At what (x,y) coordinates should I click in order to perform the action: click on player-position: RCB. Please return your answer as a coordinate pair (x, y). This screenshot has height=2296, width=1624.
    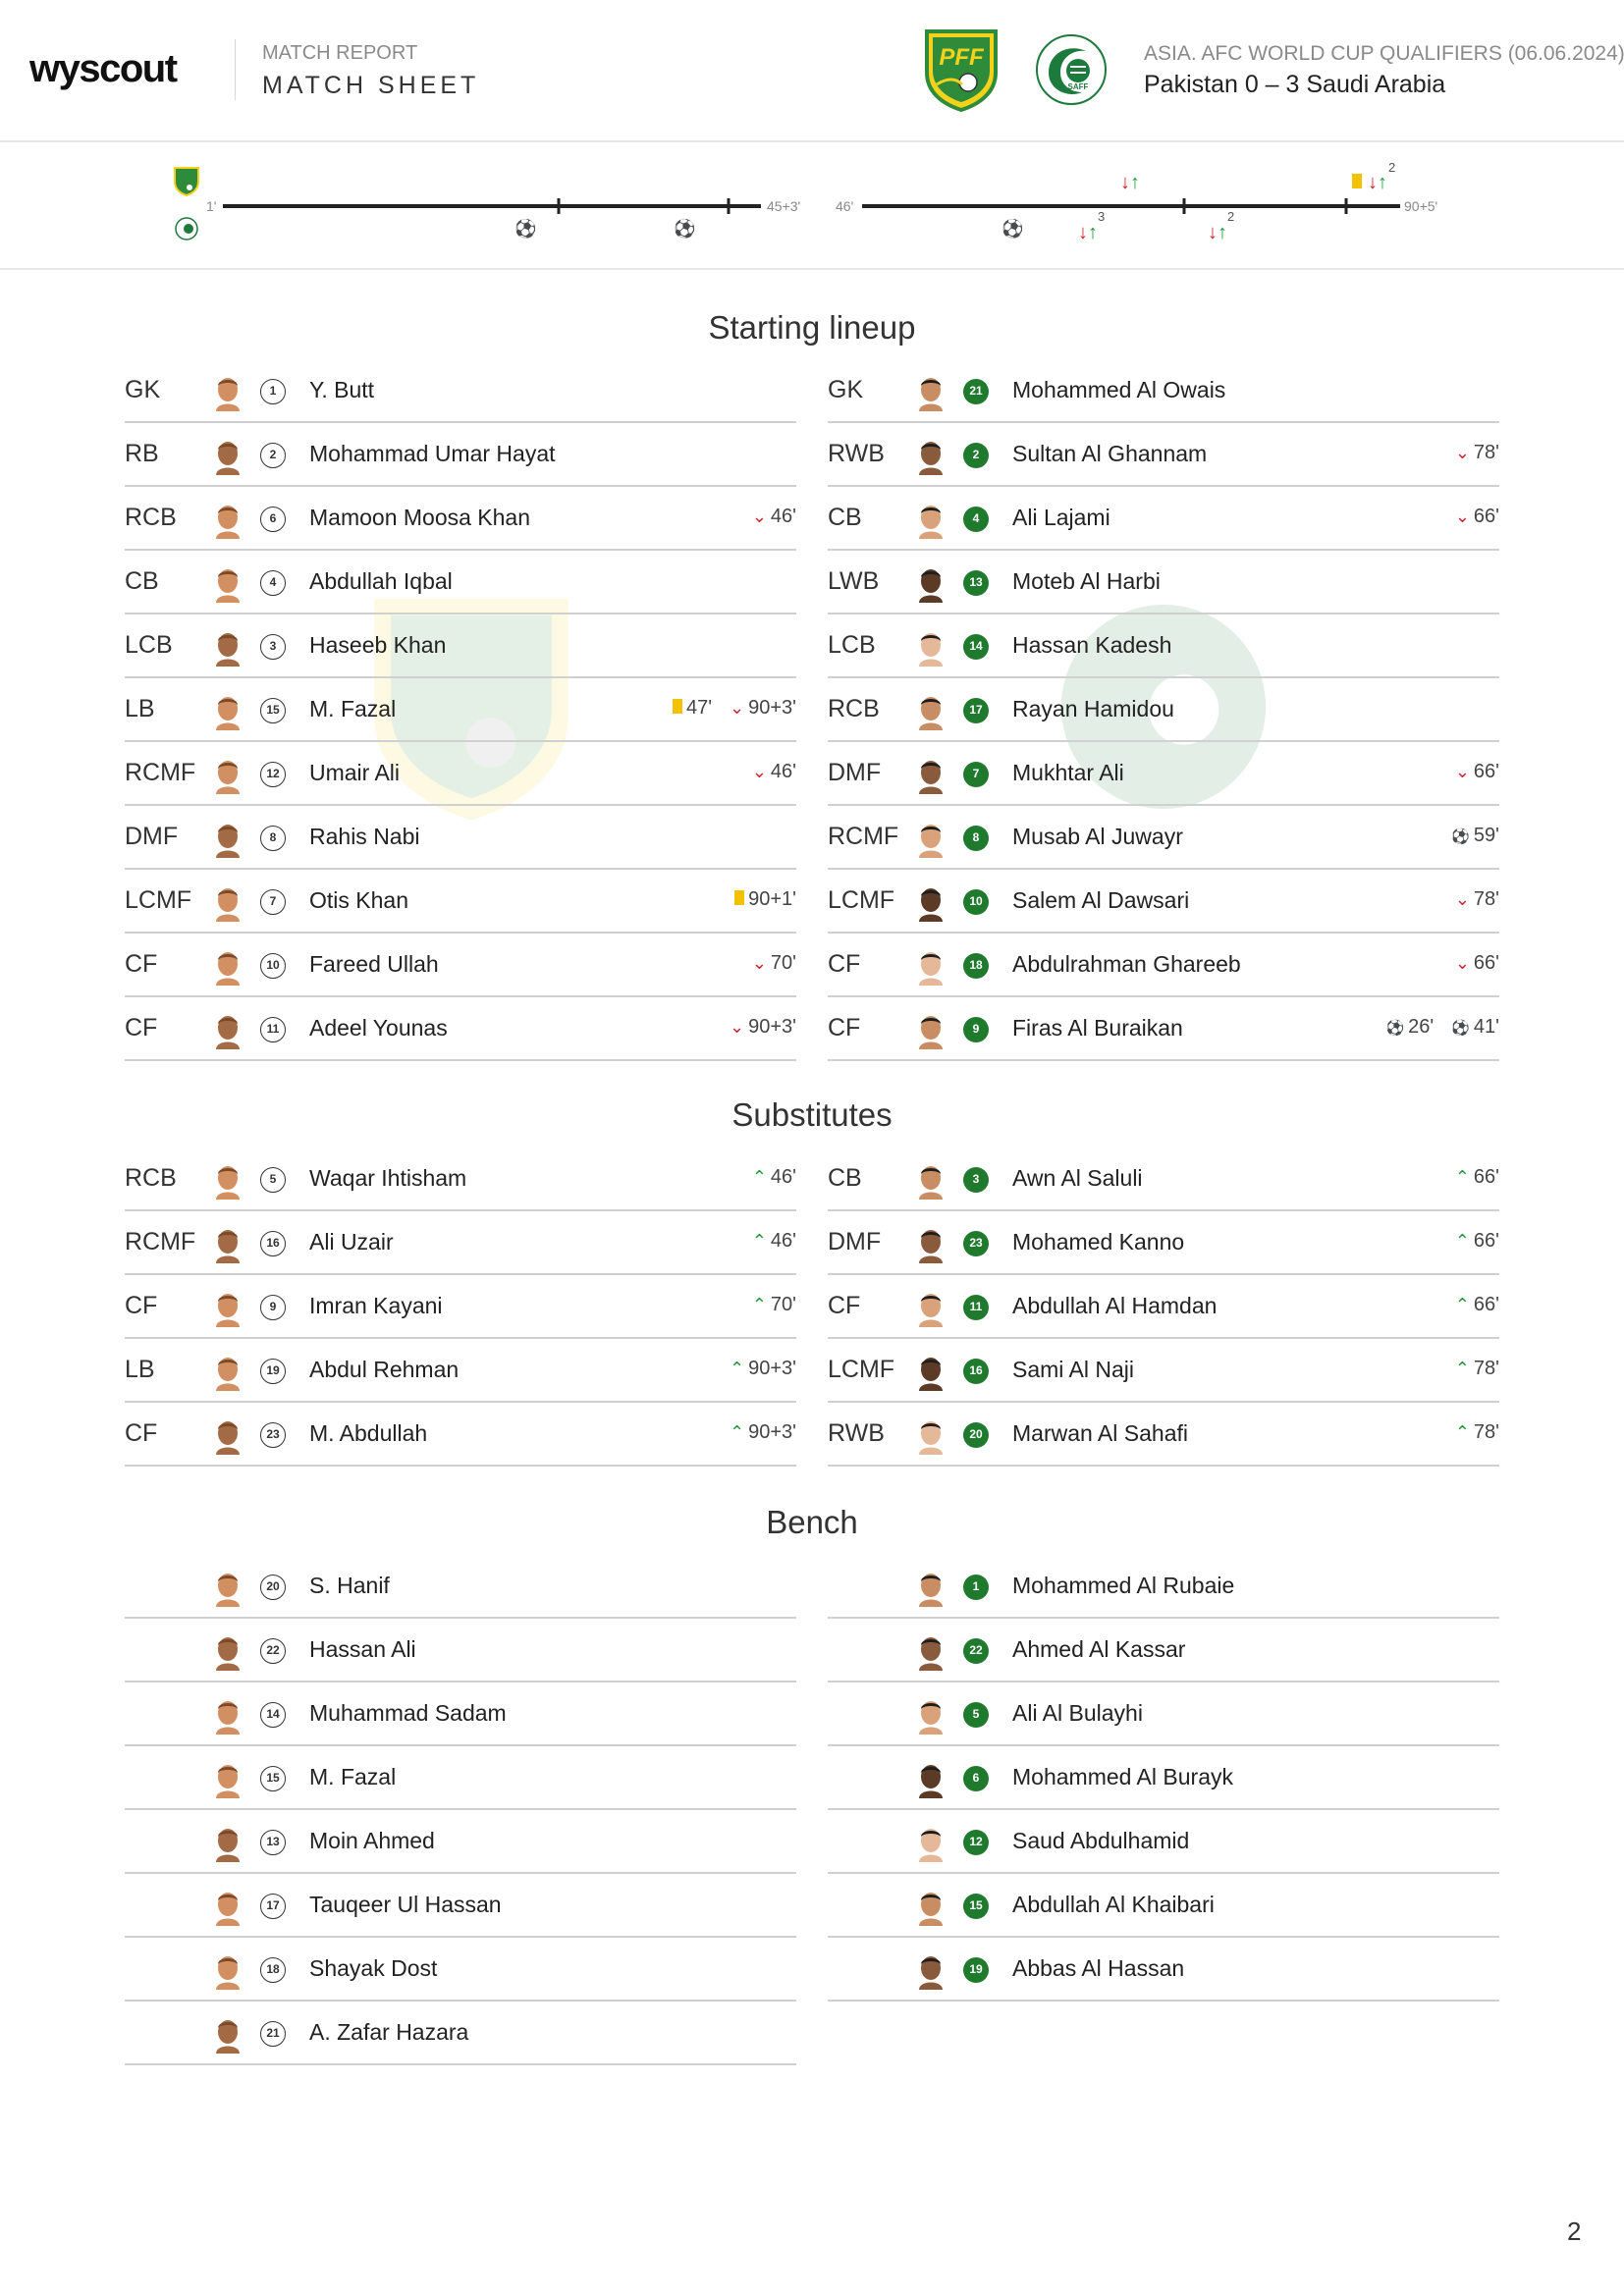
    Looking at the image, I should click on (854, 709).